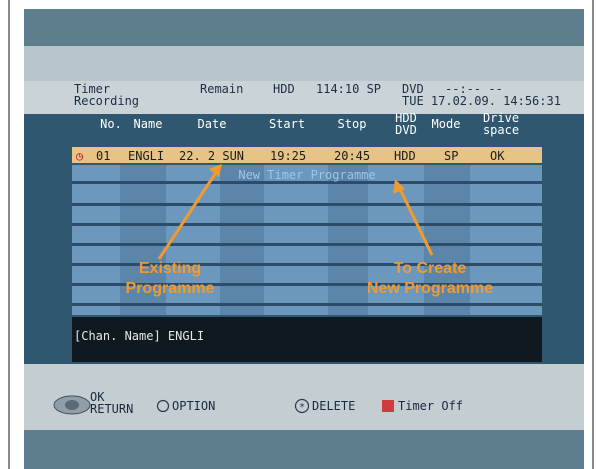  I want to click on callout-existing-line1: Existing, so click(170, 268).